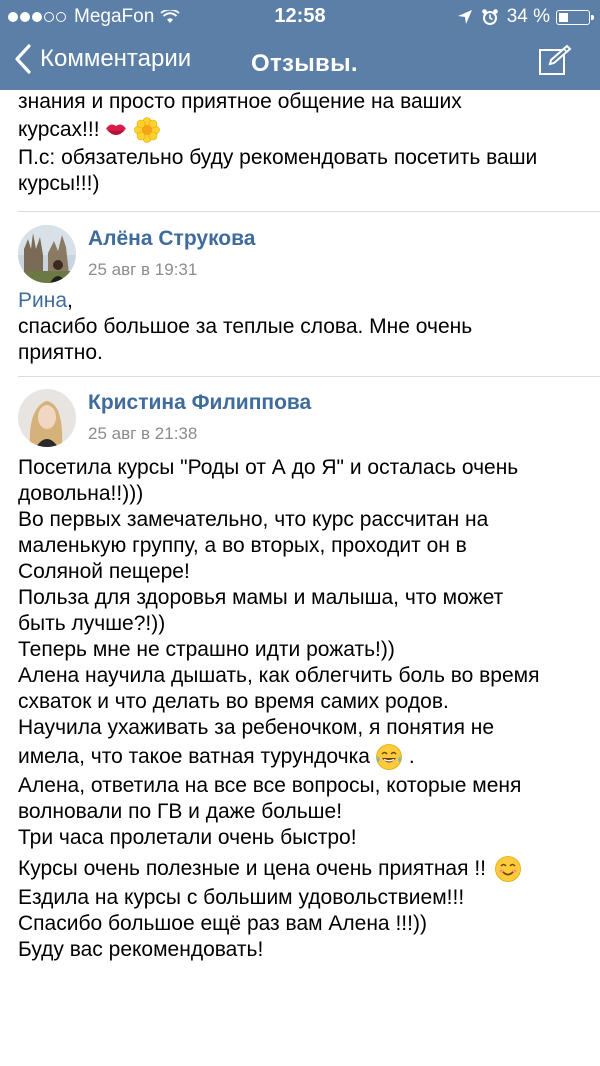 The width and height of the screenshot is (600, 1066). I want to click on comment-line: Буду вас рекомендовать!, so click(141, 949).